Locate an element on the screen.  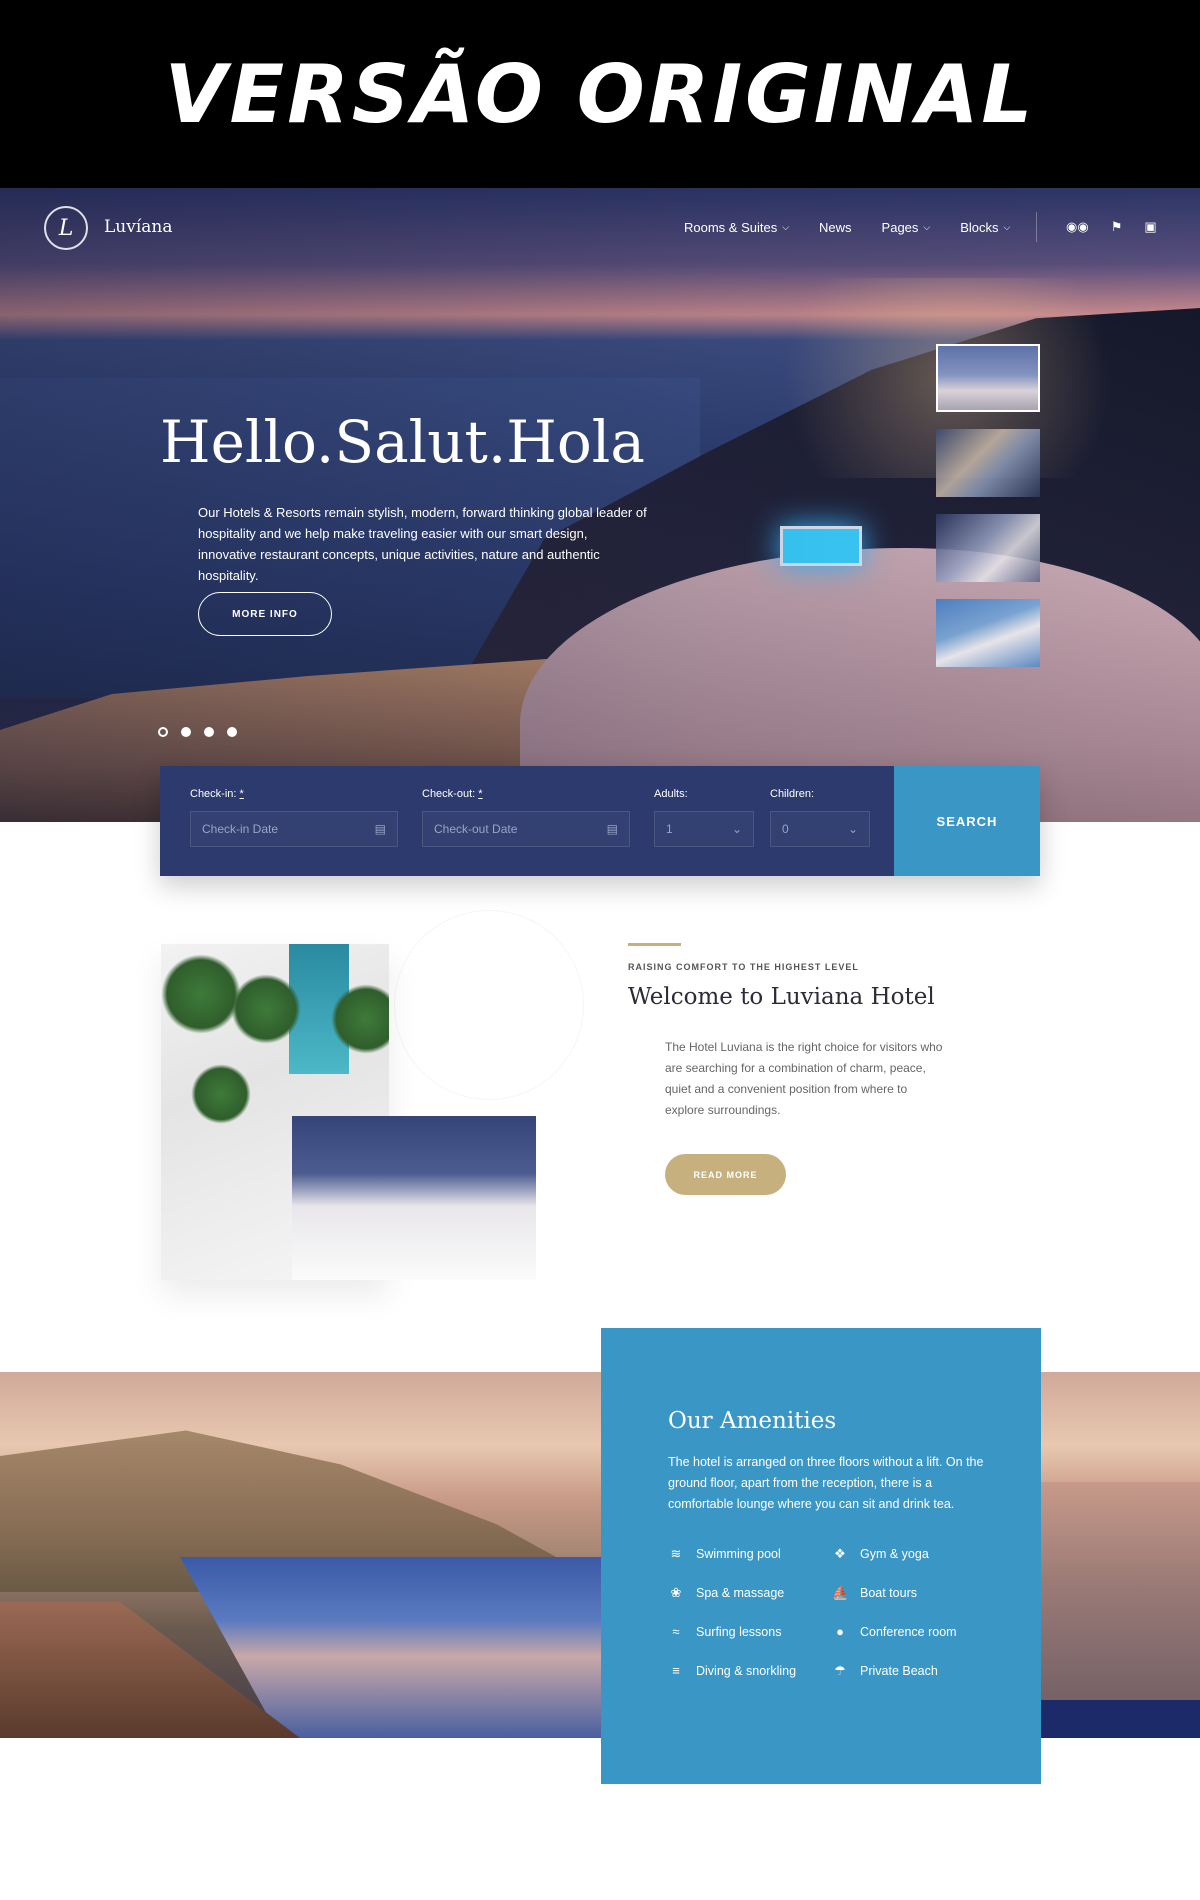
social-links: ◉◉ ⚑ ▣ is located at coordinates (1111, 227).